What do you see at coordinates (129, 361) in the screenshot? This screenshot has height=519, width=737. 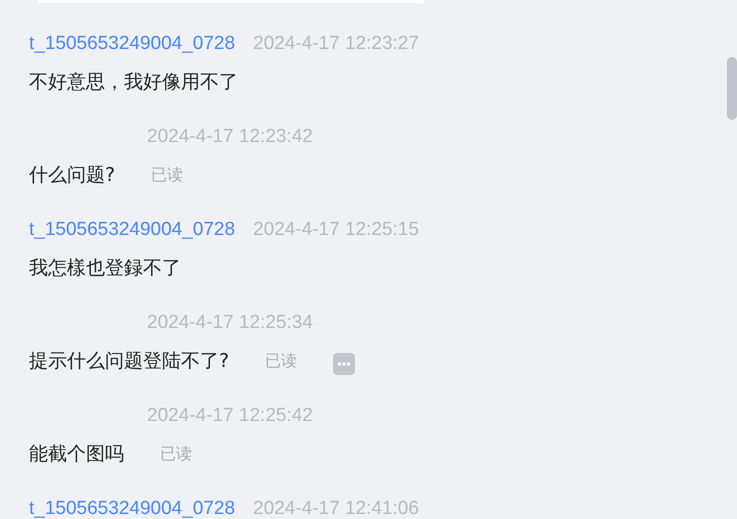 I see `message-text: 提示什么问题登陆不了?` at bounding box center [129, 361].